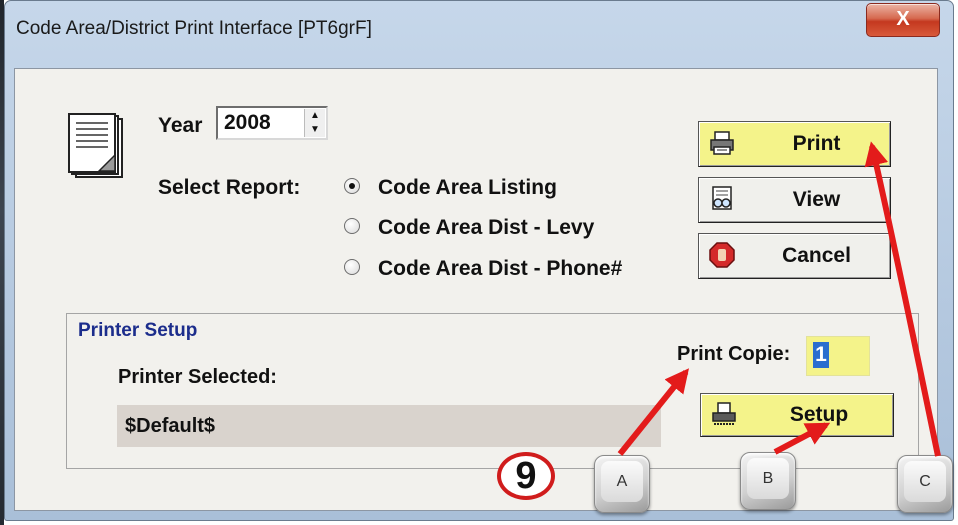  Describe the element at coordinates (734, 354) in the screenshot. I see `print-copies-label: Print Copie:` at that location.